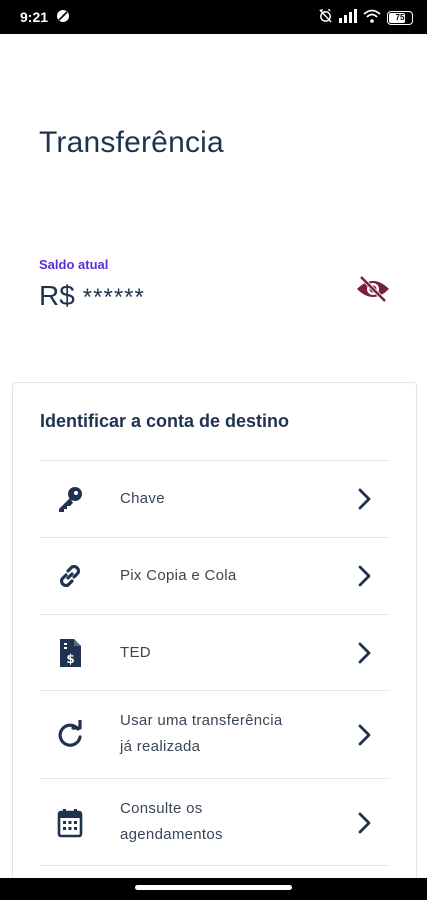 This screenshot has width=427, height=900. What do you see at coordinates (113, 297) in the screenshot?
I see `balance-value: ******` at bounding box center [113, 297].